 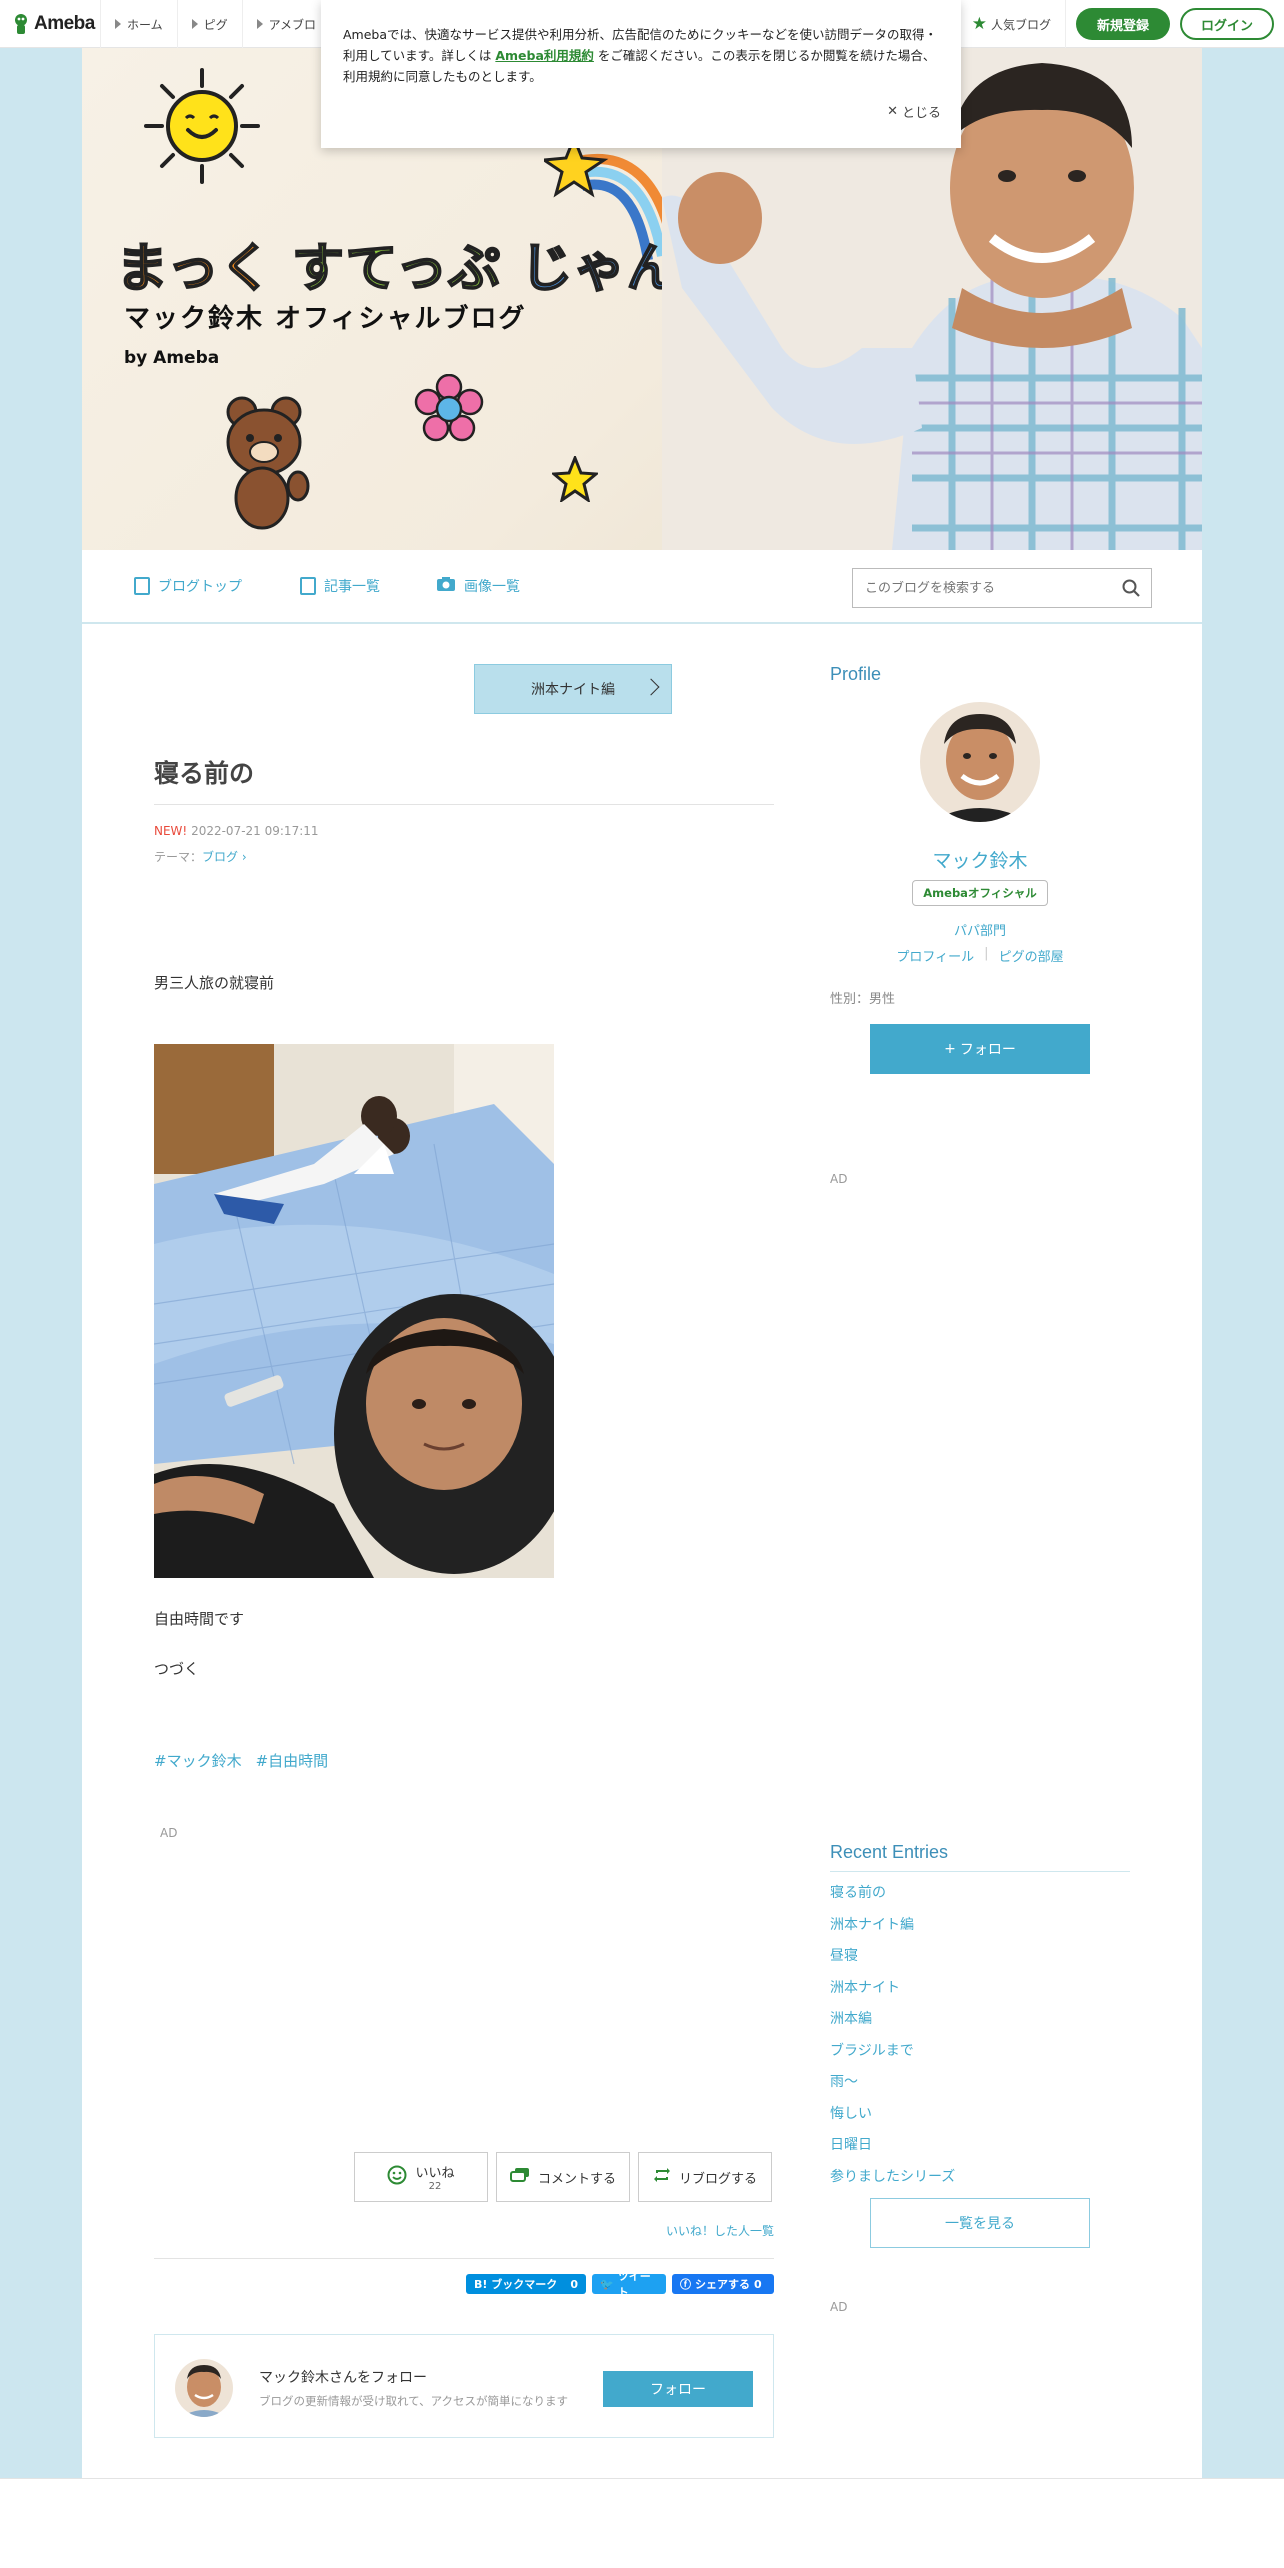 What do you see at coordinates (198, 1760) in the screenshot?
I see `hashtag-link: #マック鈴木` at bounding box center [198, 1760].